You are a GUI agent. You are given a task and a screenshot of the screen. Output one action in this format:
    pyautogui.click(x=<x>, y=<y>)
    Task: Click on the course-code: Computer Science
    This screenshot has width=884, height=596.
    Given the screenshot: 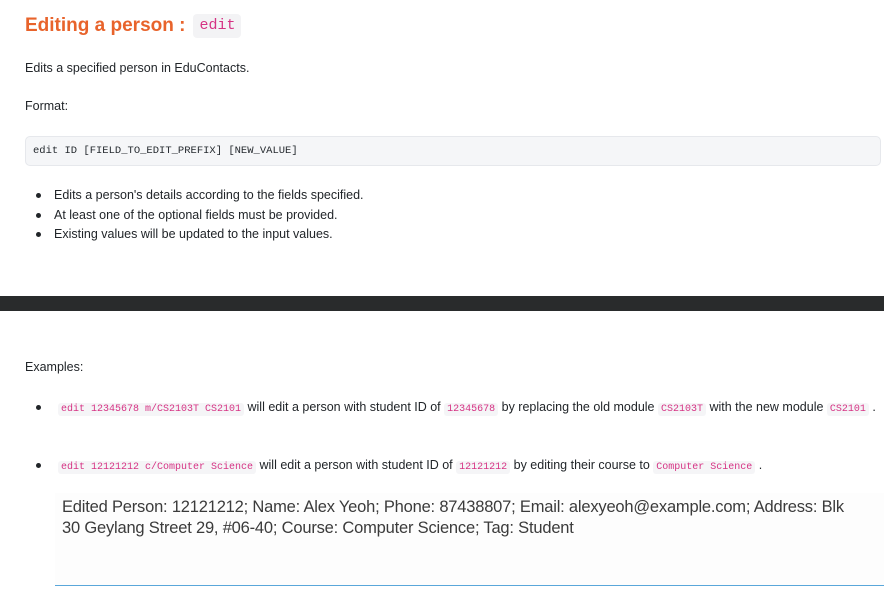 What is the action you would take?
    pyautogui.click(x=704, y=467)
    